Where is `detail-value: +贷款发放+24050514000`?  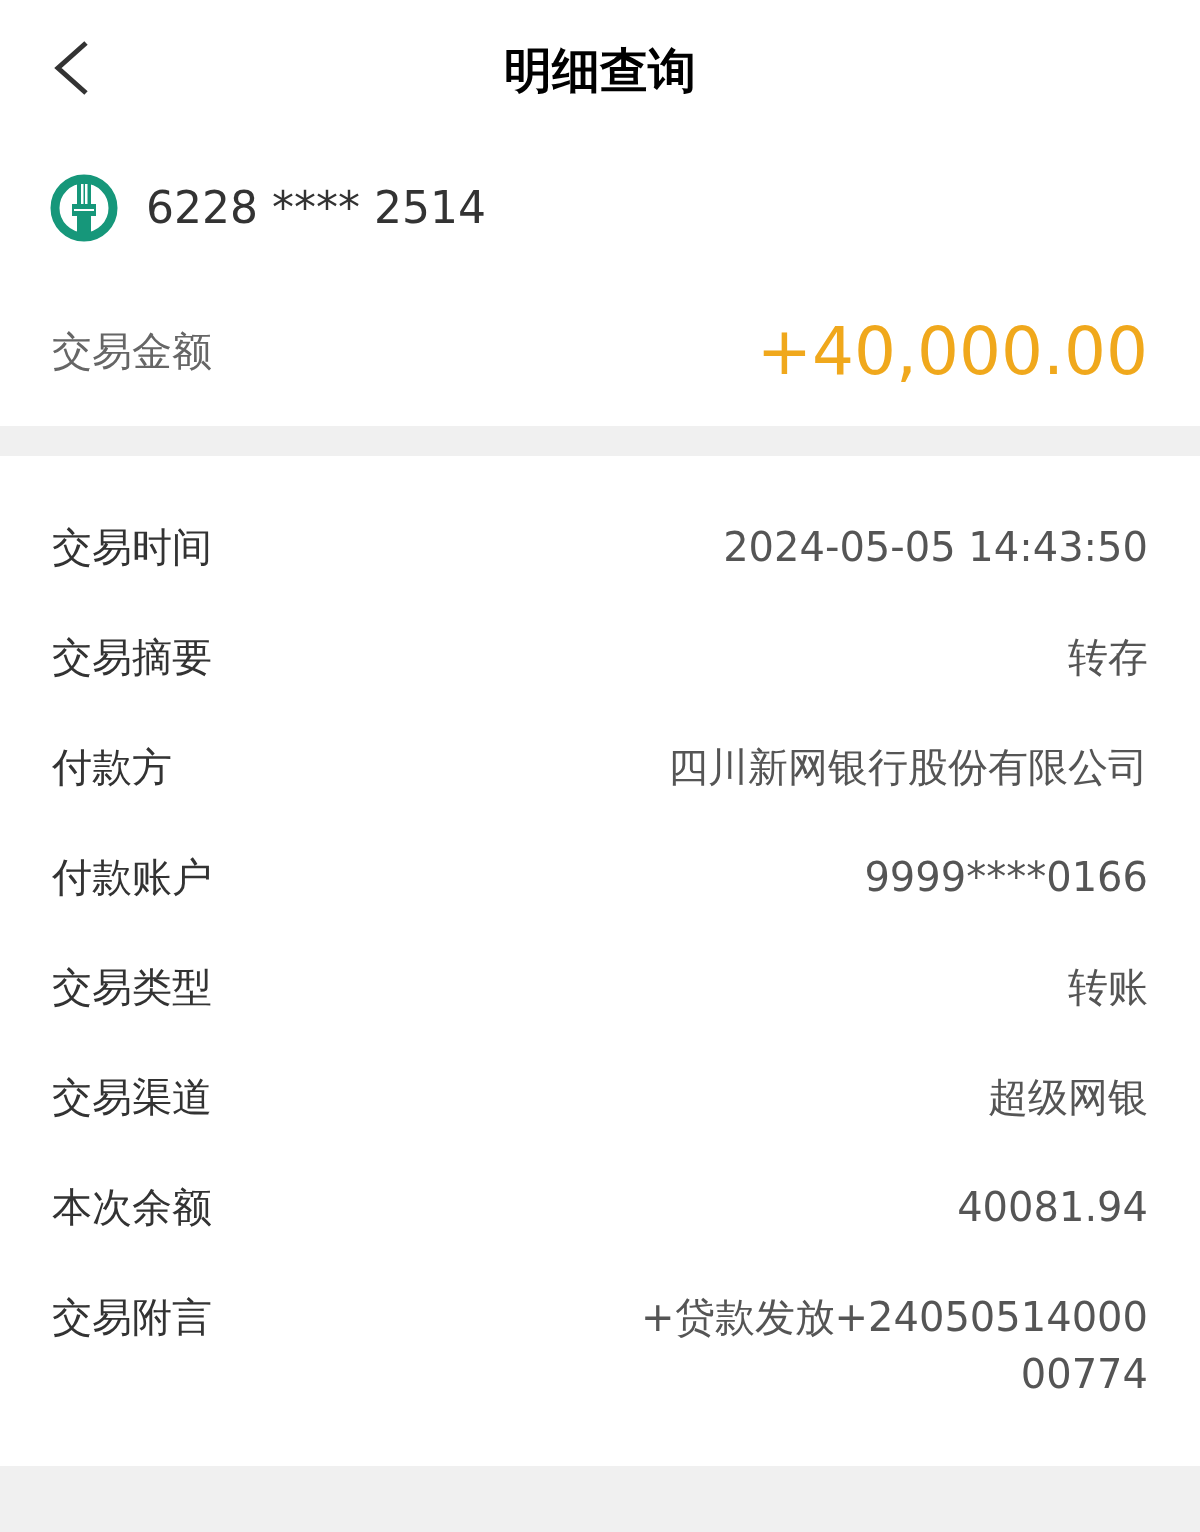
detail-value: +贷款发放+24050514000 is located at coordinates (894, 1317).